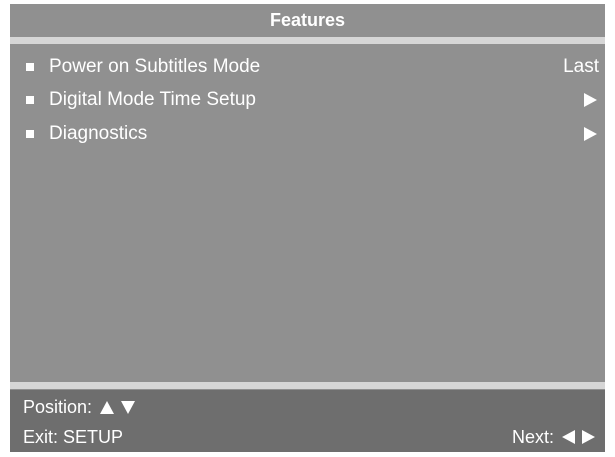 This screenshot has width=615, height=457. What do you see at coordinates (128, 407) in the screenshot?
I see `arrow-down-icon` at bounding box center [128, 407].